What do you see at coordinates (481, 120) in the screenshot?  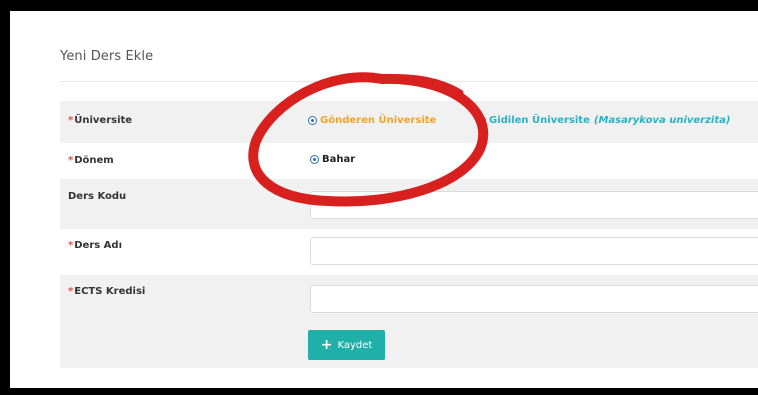 I see `radio-unchecked-icon` at bounding box center [481, 120].